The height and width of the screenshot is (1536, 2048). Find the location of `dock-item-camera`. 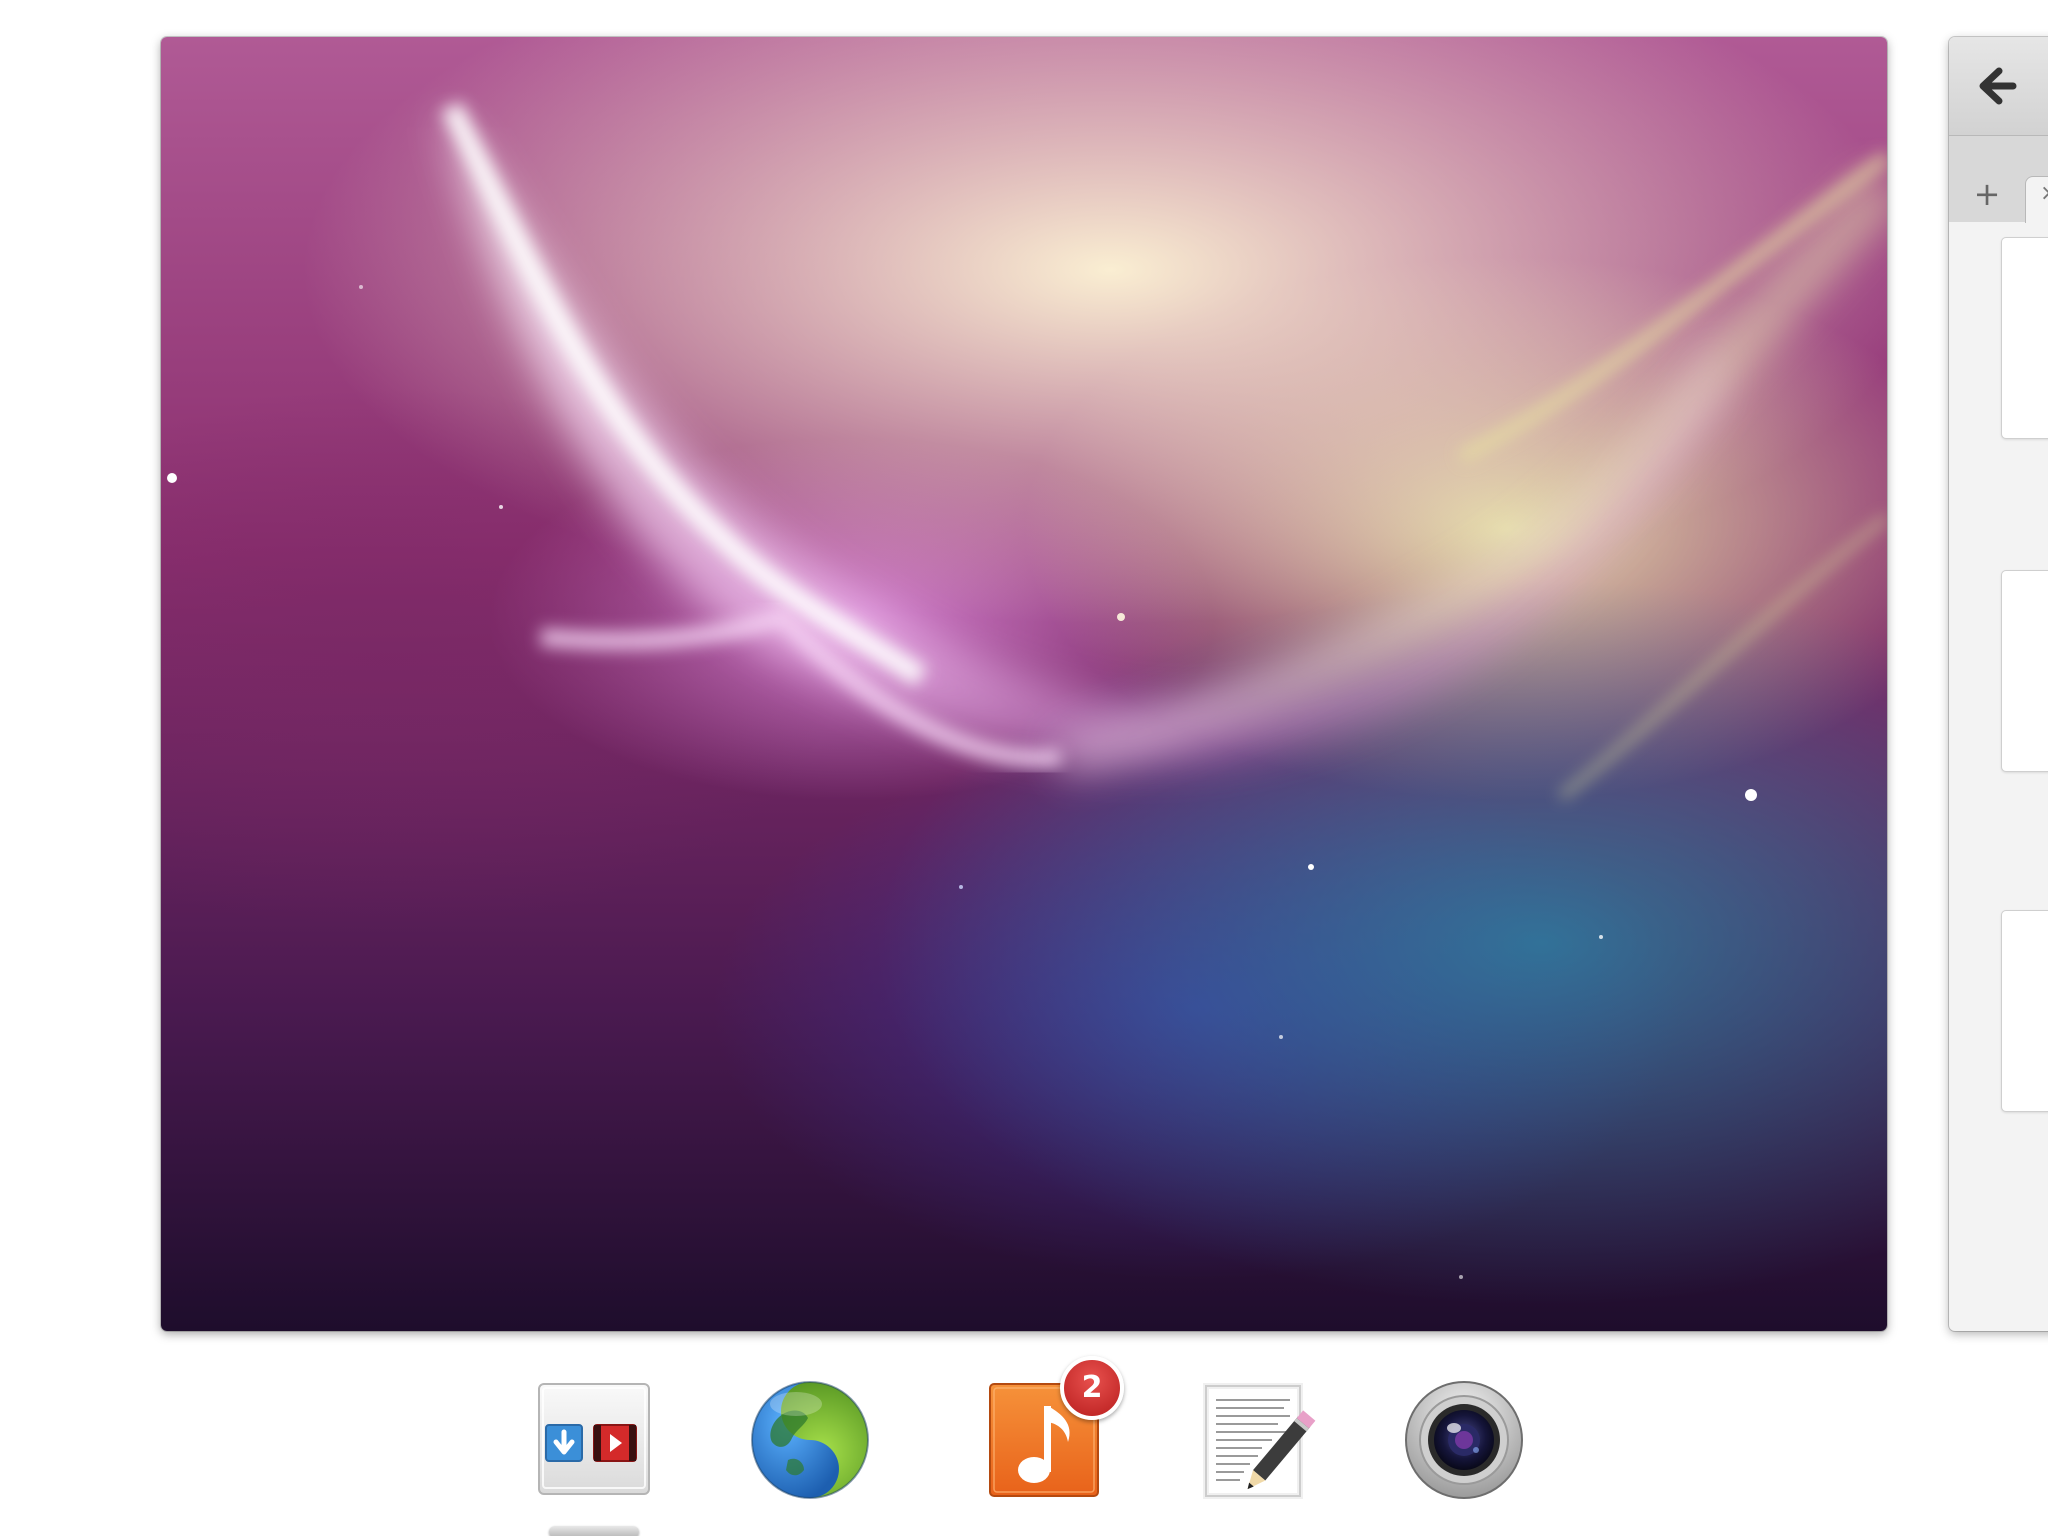

dock-item-camera is located at coordinates (1464, 1440).